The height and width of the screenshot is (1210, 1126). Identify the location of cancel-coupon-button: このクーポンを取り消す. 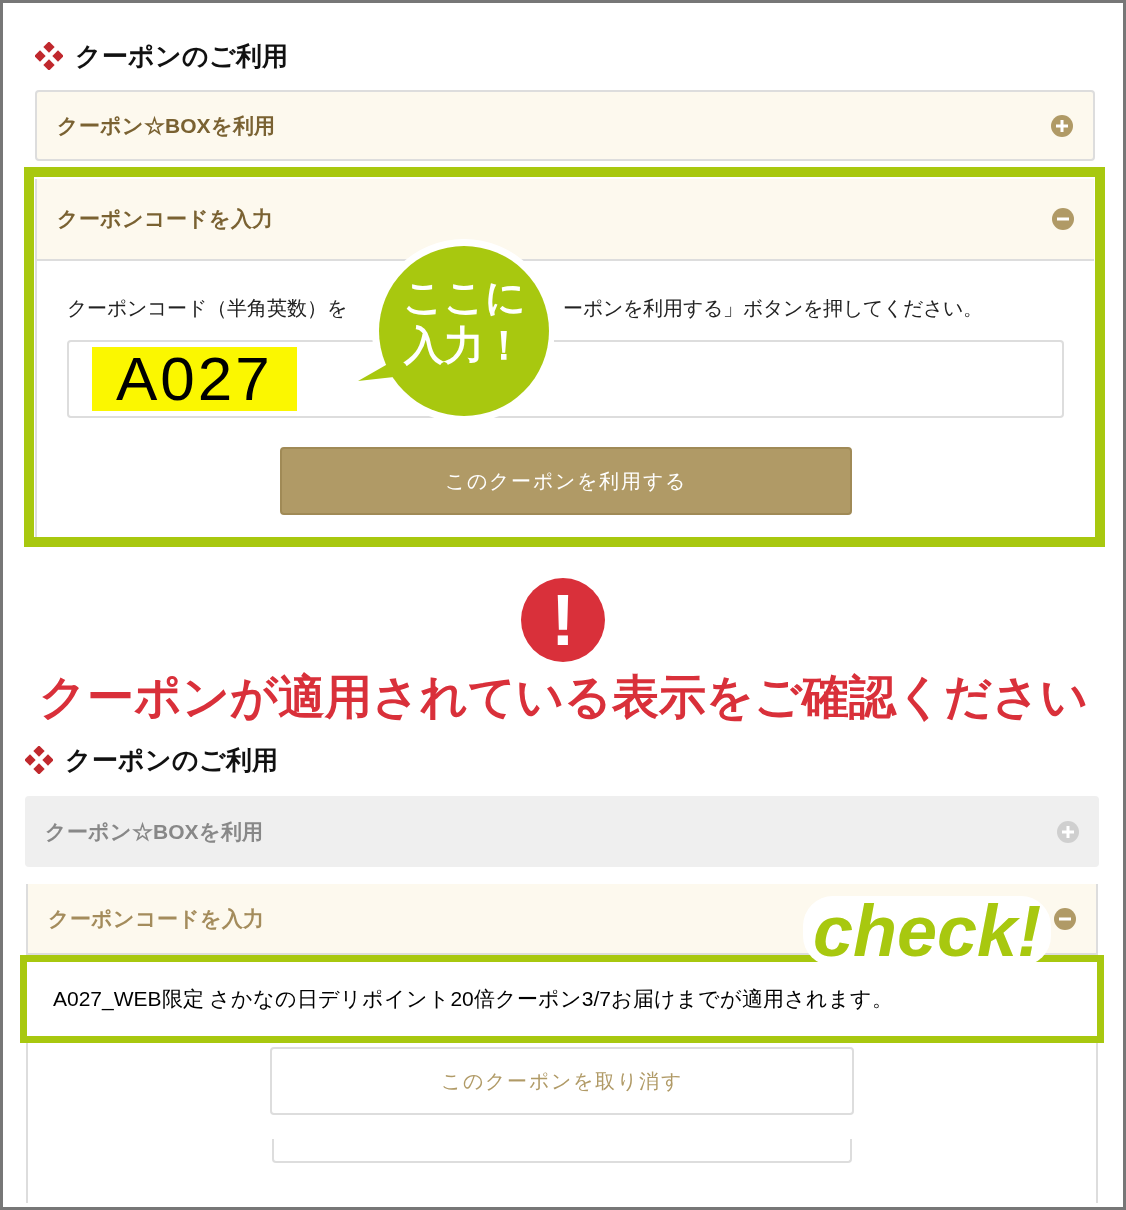
(562, 1081).